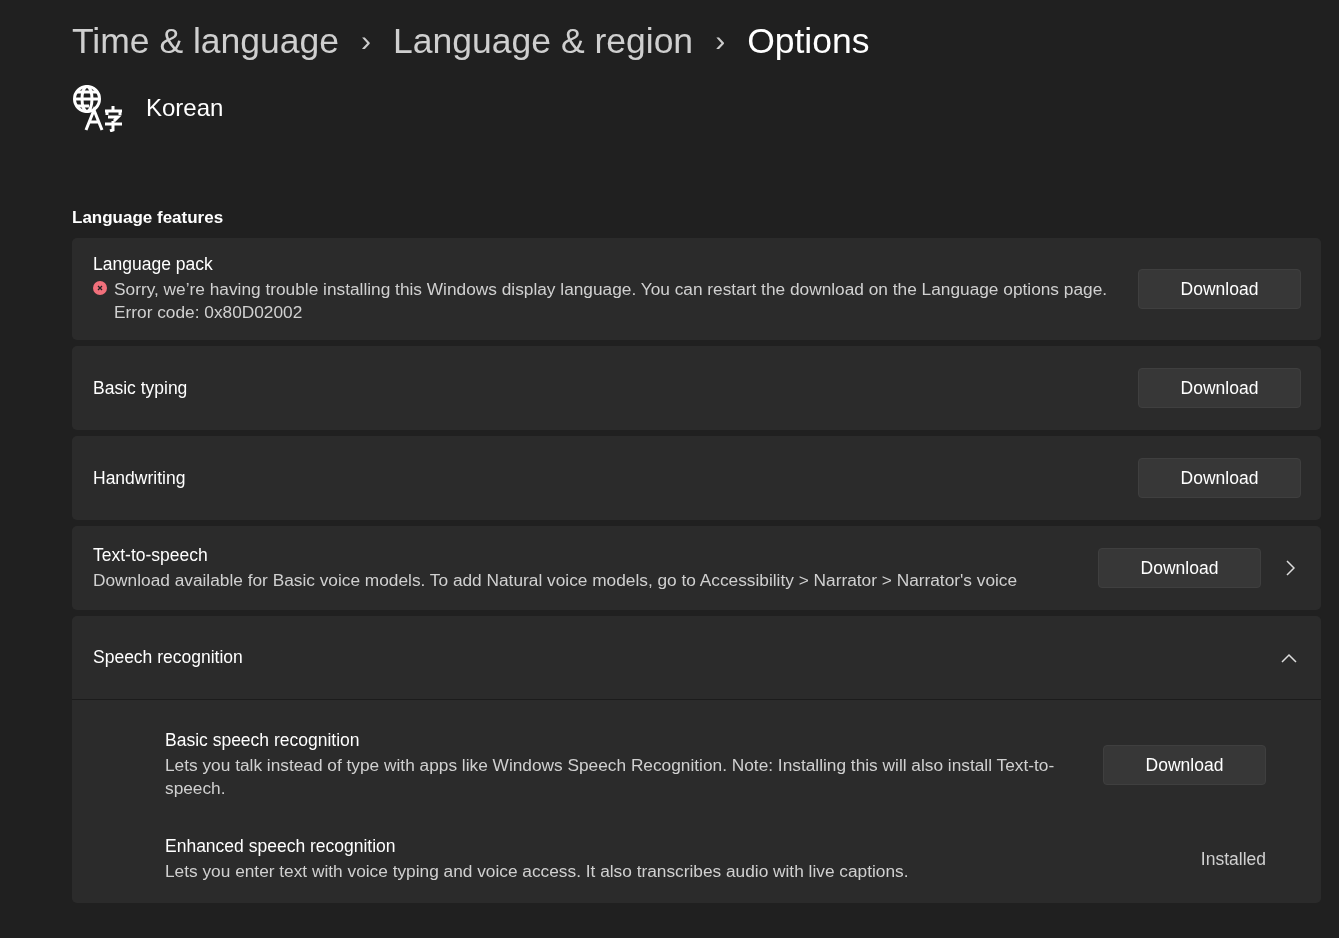  Describe the element at coordinates (1289, 657) in the screenshot. I see `chevron-up-icon` at that location.